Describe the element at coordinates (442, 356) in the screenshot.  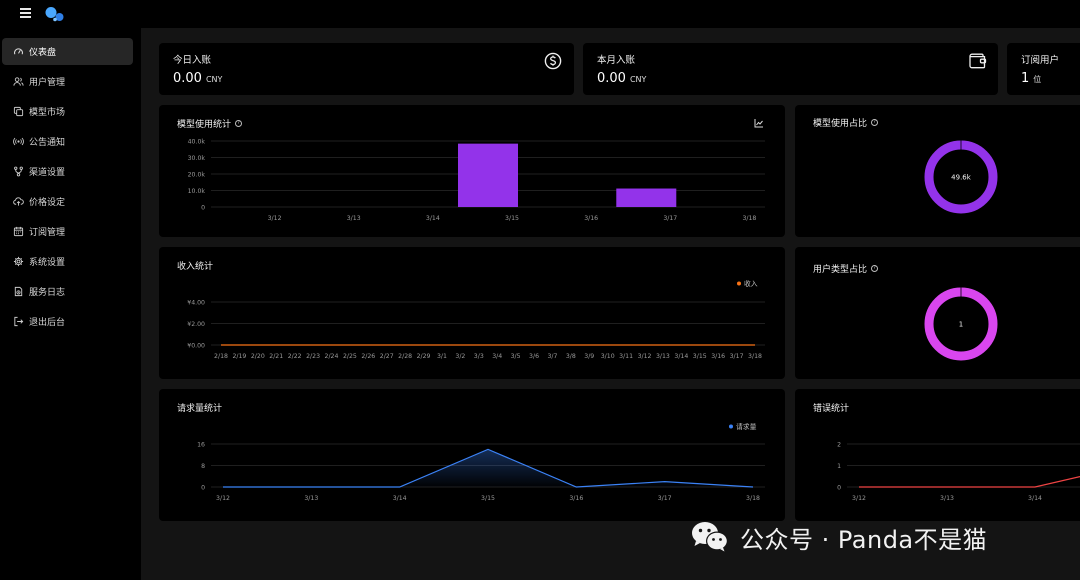
I see `x-tick-label: 3/1` at that location.